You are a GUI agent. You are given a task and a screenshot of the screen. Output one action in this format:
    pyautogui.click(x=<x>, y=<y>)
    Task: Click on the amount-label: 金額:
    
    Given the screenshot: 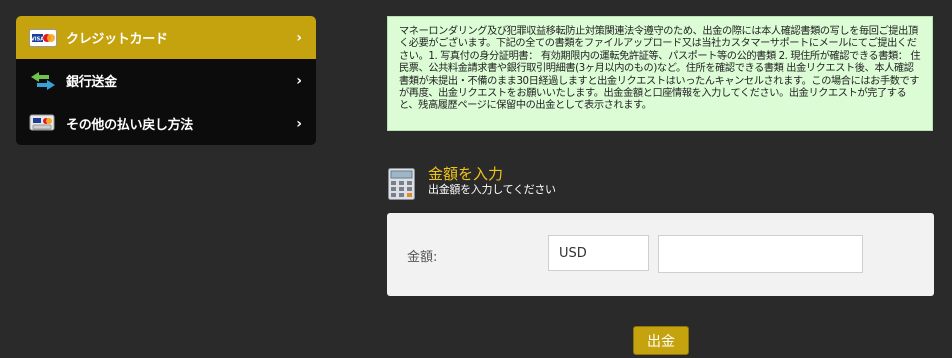 What is the action you would take?
    pyautogui.click(x=422, y=257)
    